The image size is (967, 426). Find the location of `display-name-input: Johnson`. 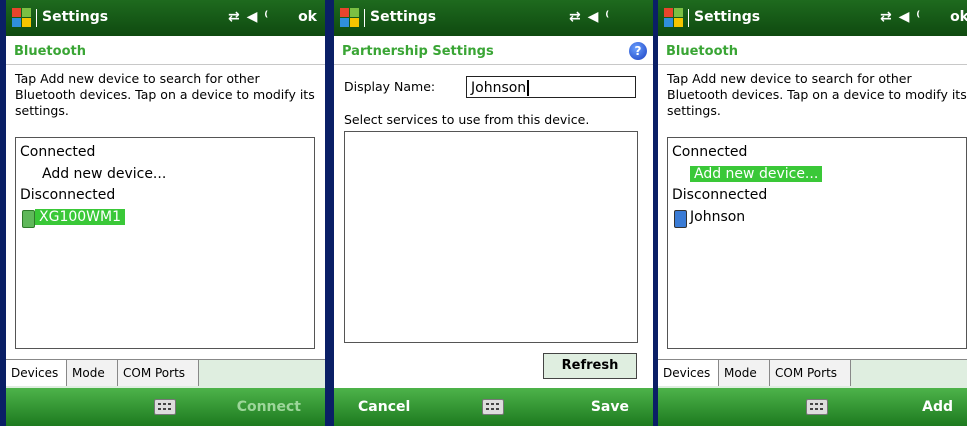

display-name-input: Johnson is located at coordinates (551, 87).